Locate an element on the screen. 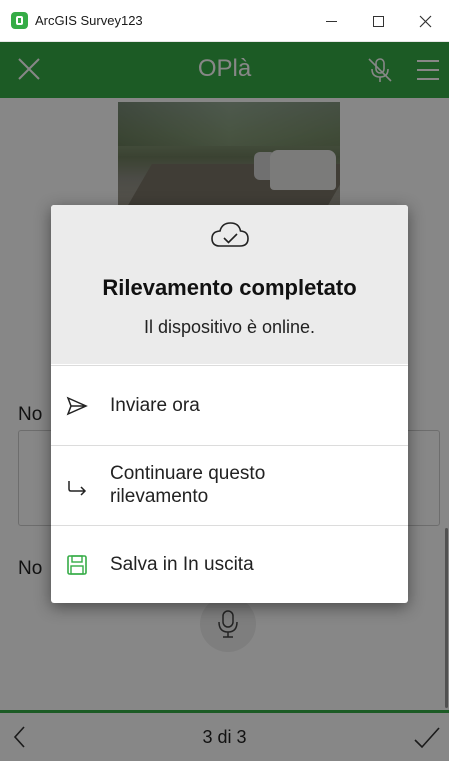 The height and width of the screenshot is (761, 449). save-disk-icon is located at coordinates (77, 565).